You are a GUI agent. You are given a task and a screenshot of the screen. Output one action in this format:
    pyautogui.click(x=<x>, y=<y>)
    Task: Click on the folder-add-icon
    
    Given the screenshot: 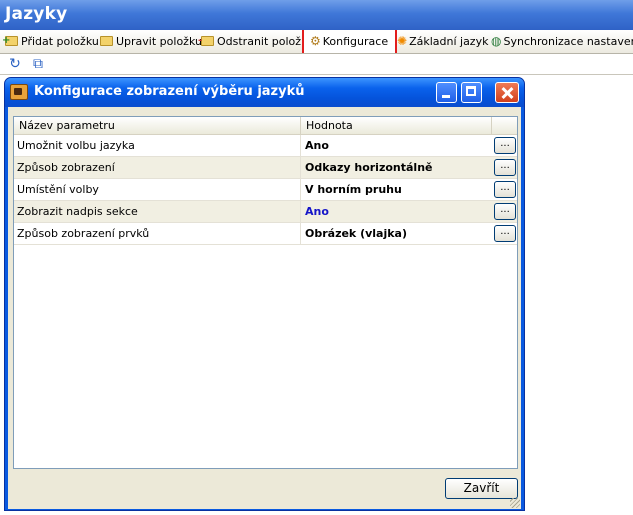 What is the action you would take?
    pyautogui.click(x=10, y=40)
    